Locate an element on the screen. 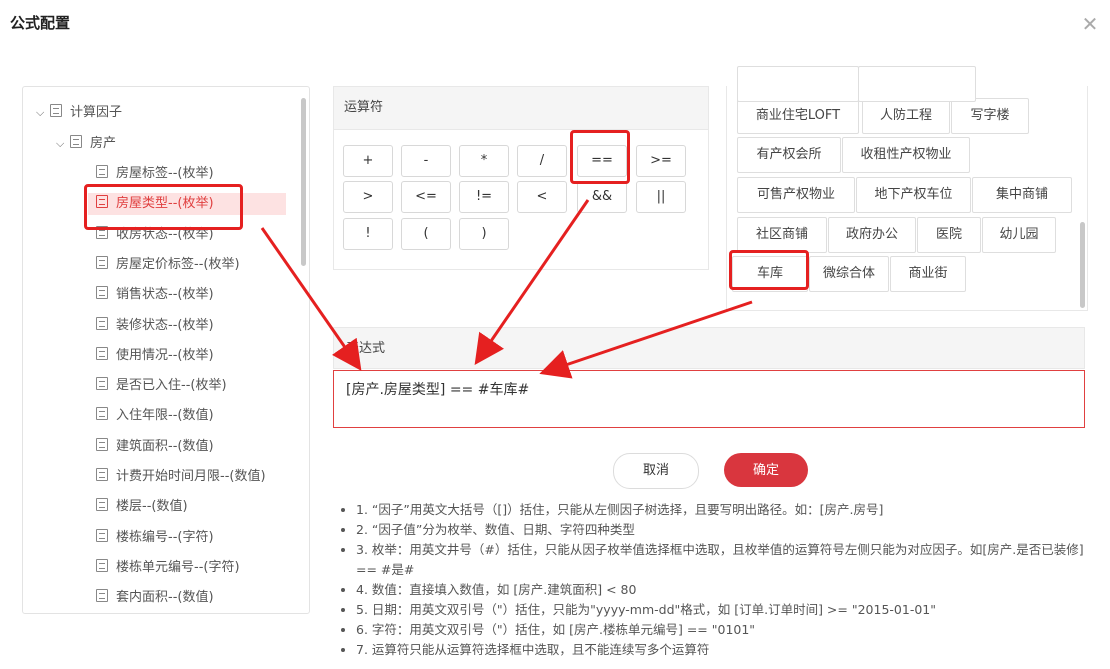 This screenshot has height=669, width=1110. enum-value-tag: 车库 is located at coordinates (770, 274).